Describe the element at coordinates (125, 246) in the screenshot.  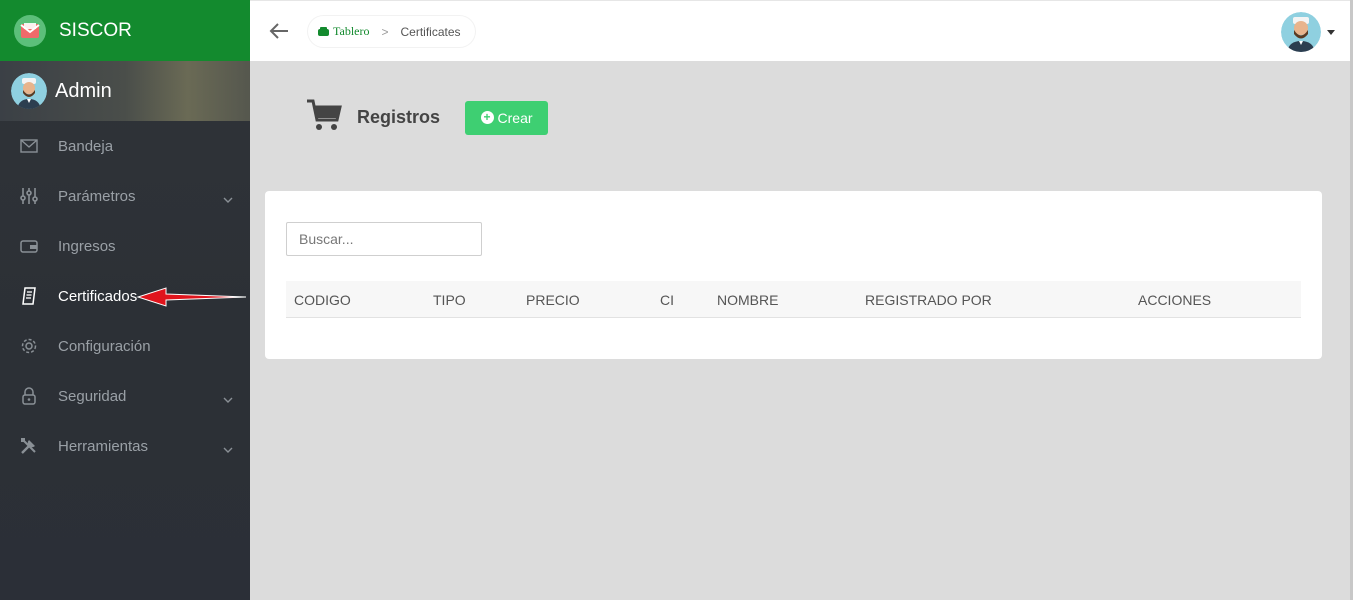
I see `sidebar-item-ingresos: Ingresos` at that location.